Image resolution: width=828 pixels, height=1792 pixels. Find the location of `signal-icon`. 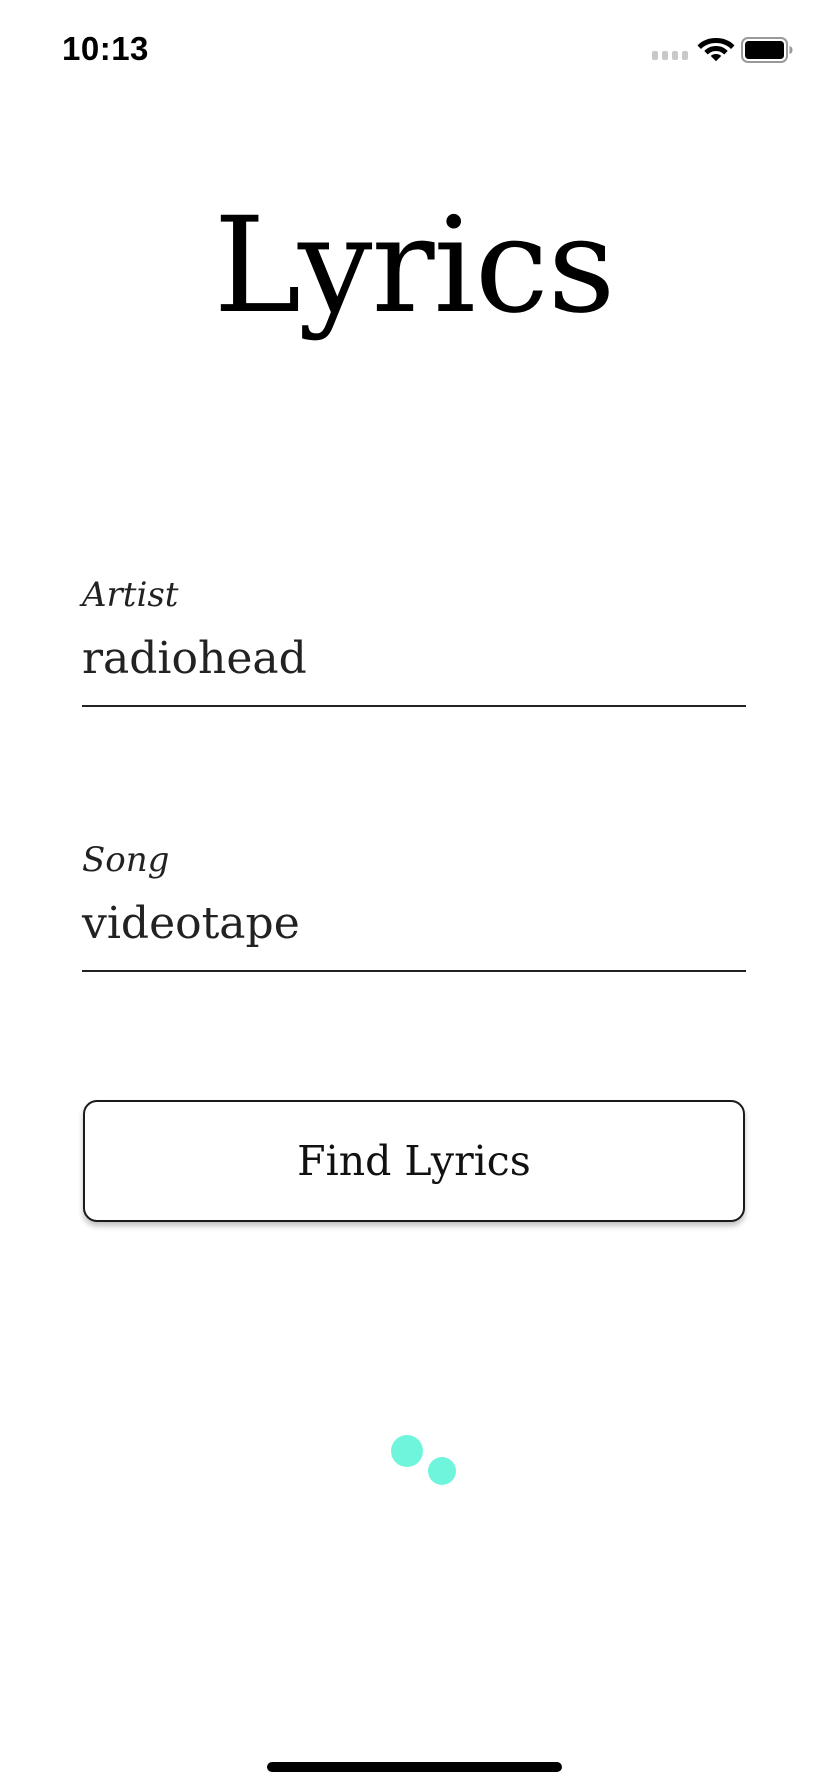

signal-icon is located at coordinates (670, 55).